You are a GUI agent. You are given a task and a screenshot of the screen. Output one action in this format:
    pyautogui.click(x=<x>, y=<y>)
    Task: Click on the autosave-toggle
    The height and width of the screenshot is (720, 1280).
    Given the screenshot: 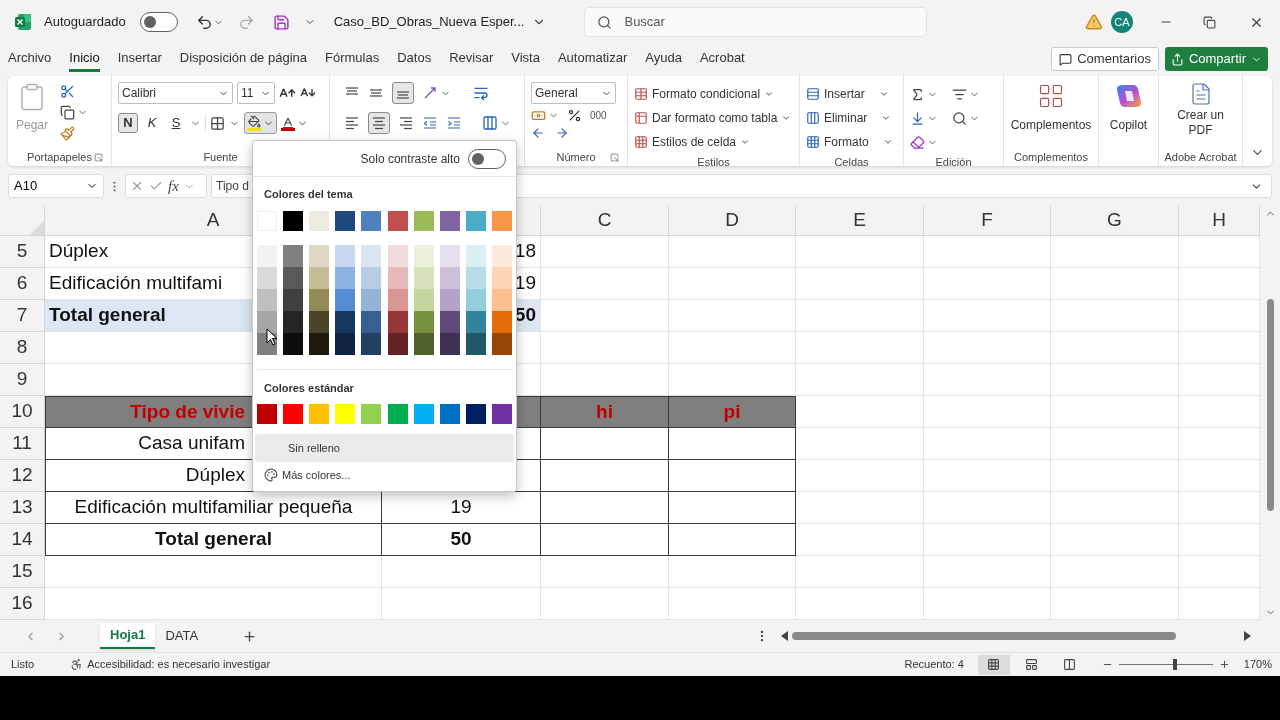 What is the action you would take?
    pyautogui.click(x=158, y=22)
    